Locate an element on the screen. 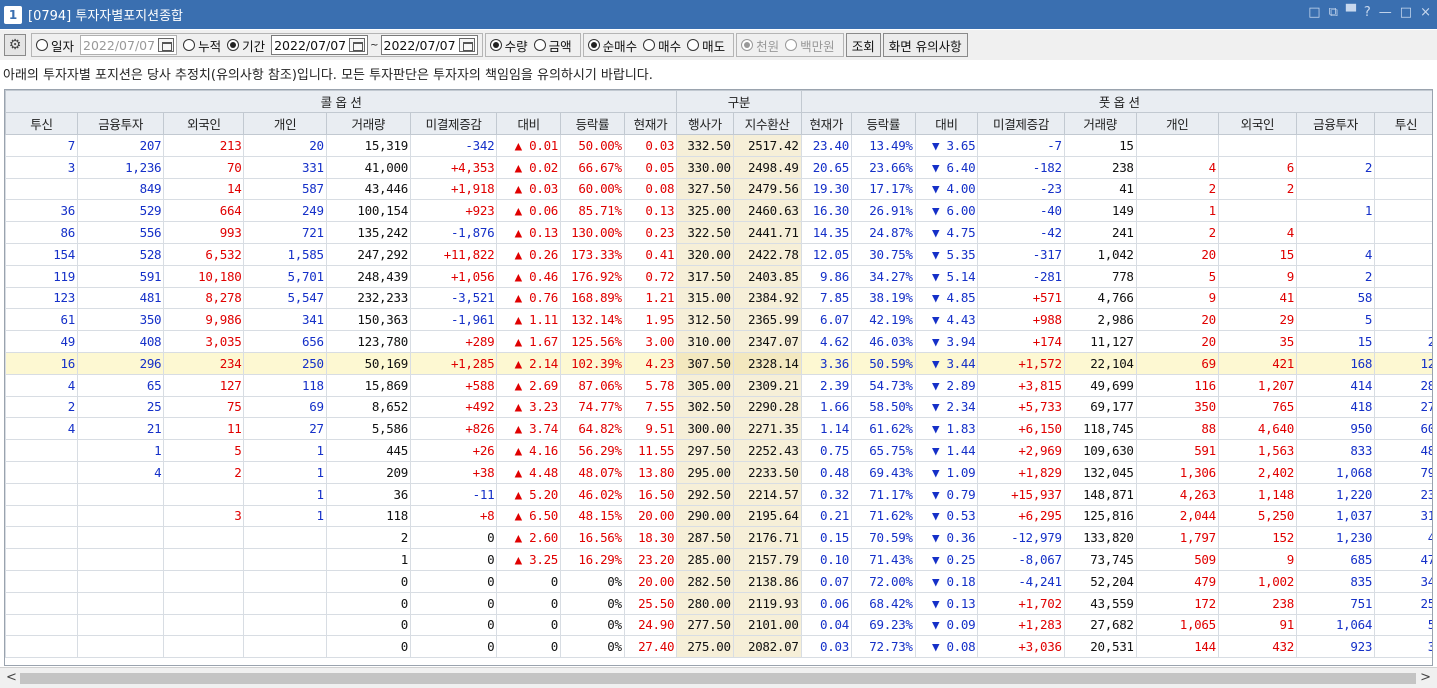  pin-icon: ▀ is located at coordinates (1351, 12).